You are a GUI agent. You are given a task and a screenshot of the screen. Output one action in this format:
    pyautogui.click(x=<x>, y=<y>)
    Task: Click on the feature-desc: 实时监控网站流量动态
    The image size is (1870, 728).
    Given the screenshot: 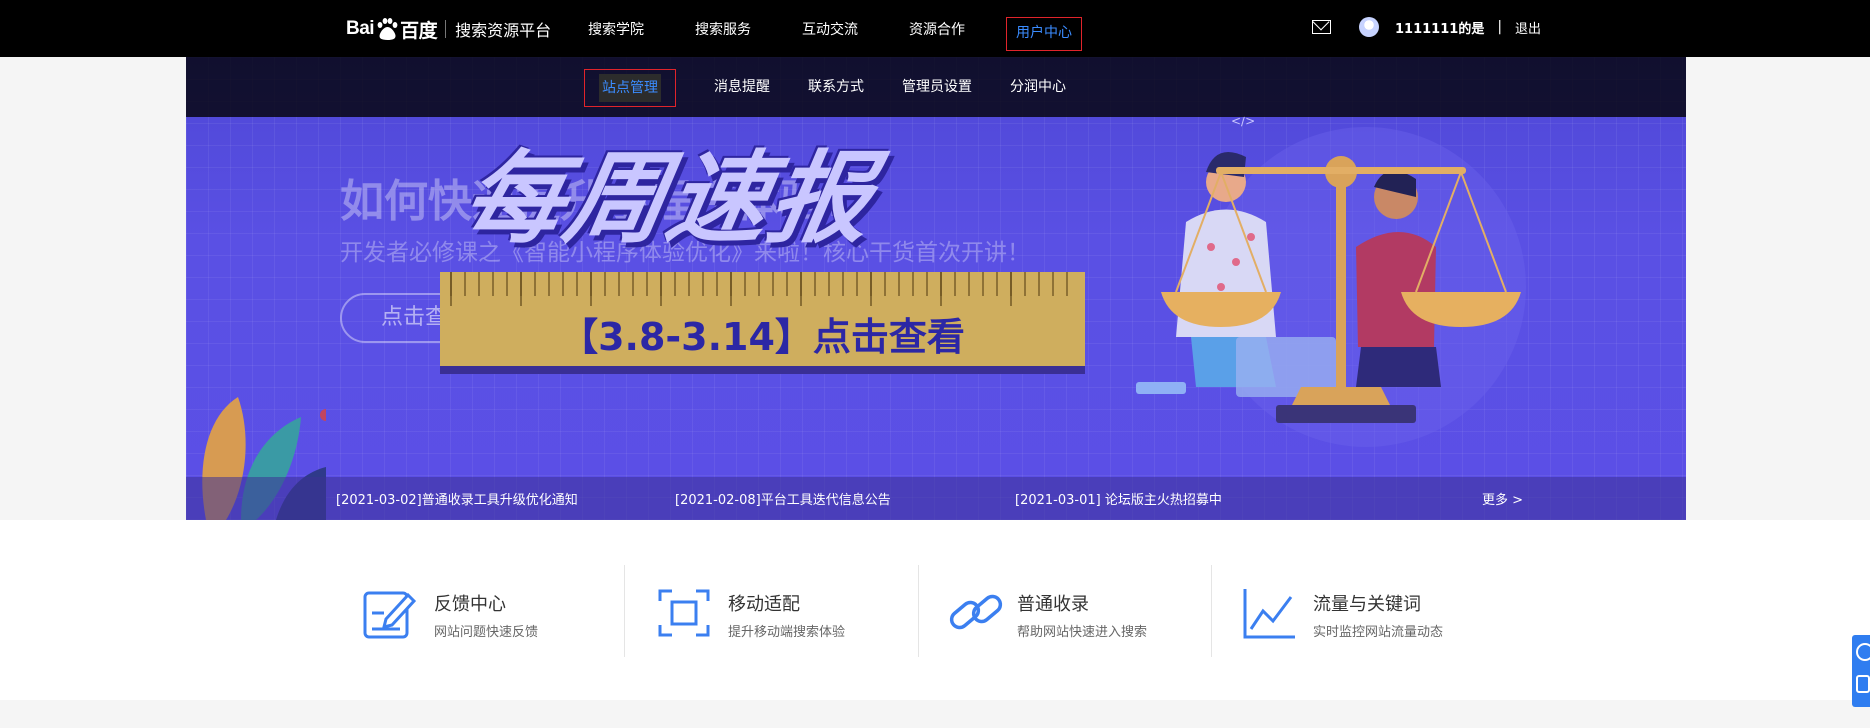 What is the action you would take?
    pyautogui.click(x=1378, y=632)
    